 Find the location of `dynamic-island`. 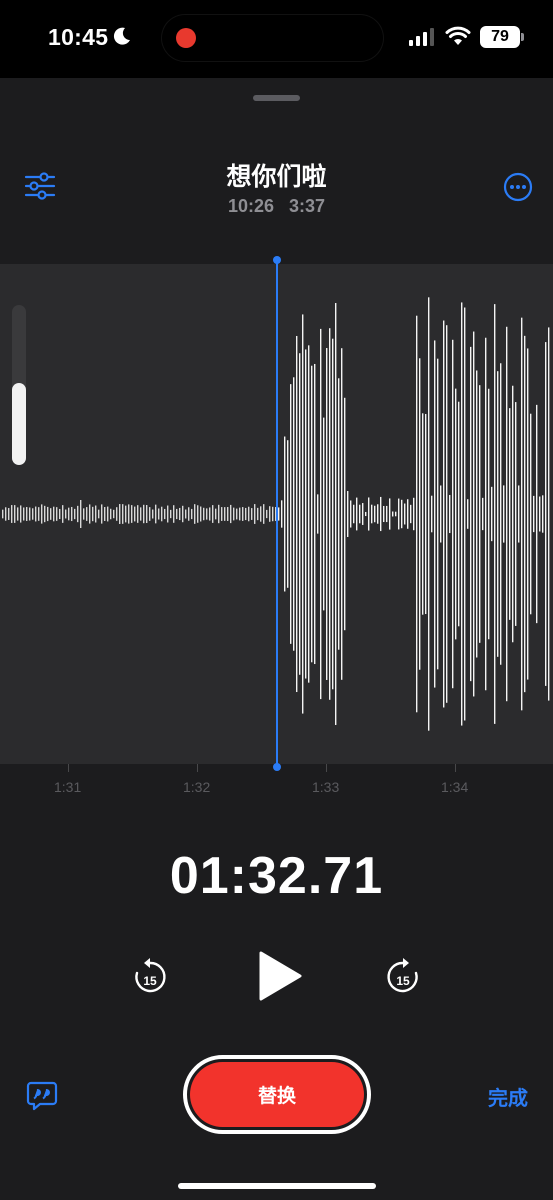

dynamic-island is located at coordinates (272, 38).